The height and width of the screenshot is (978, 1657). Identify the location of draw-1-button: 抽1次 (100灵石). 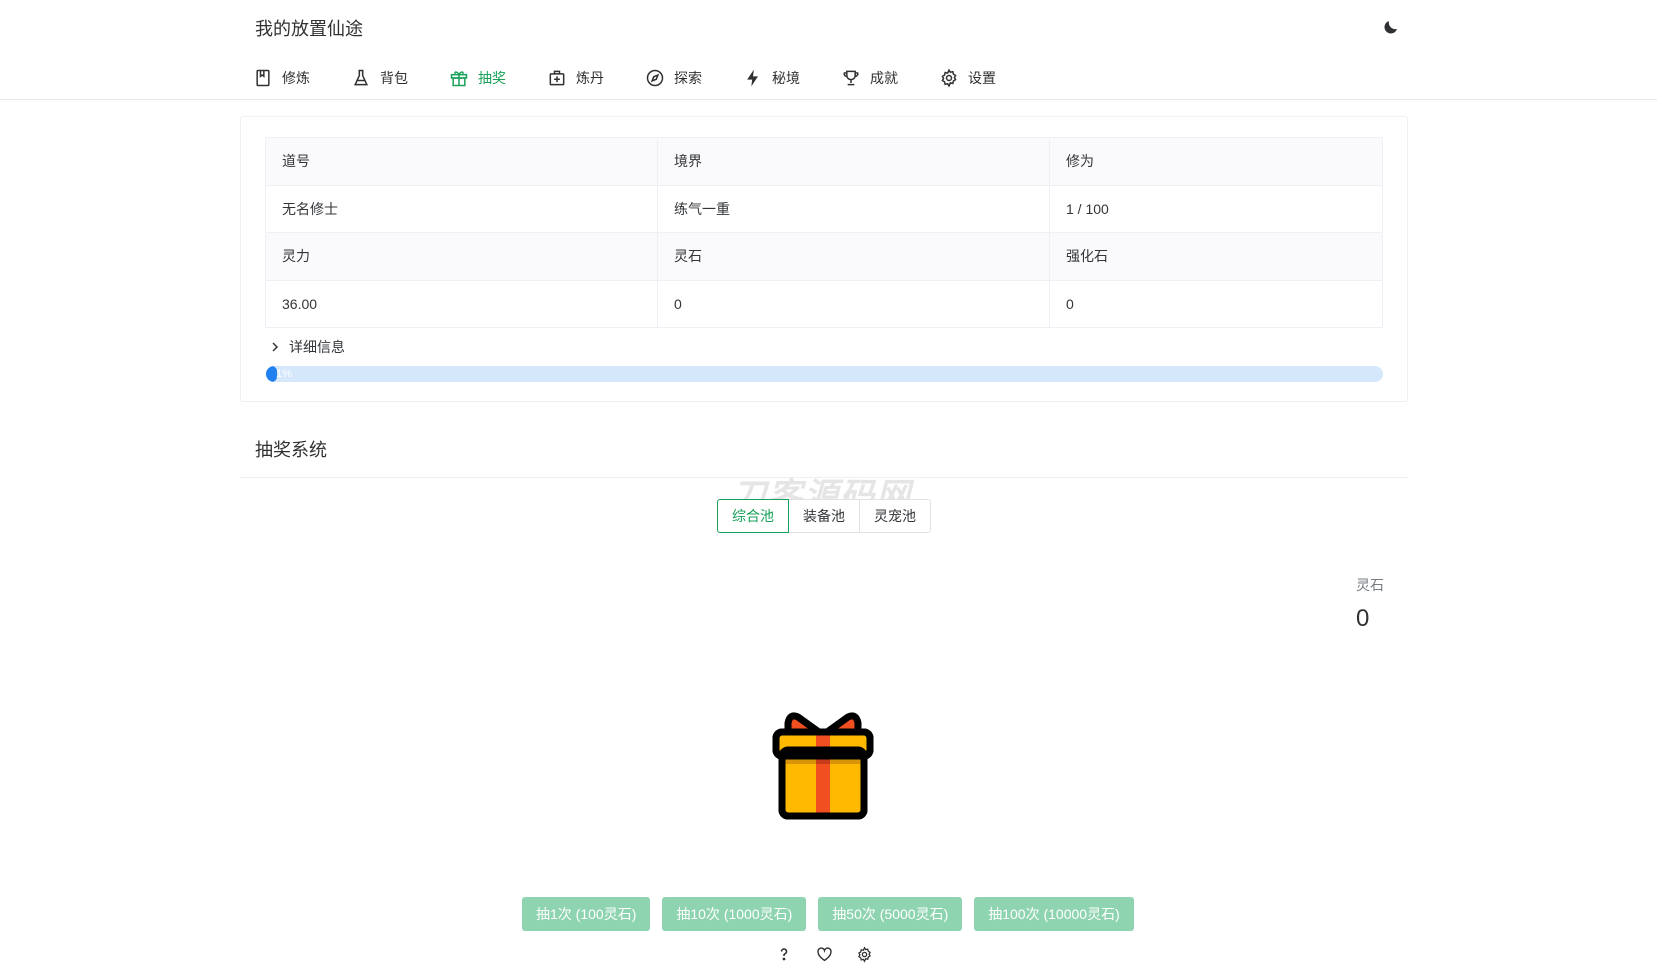
(586, 914).